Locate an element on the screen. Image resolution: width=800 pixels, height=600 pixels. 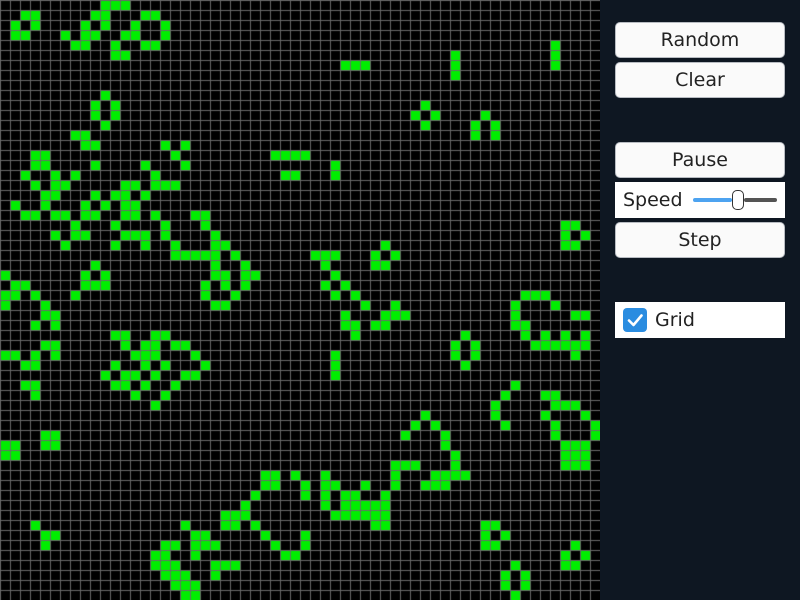
speed-slider is located at coordinates (735, 200).